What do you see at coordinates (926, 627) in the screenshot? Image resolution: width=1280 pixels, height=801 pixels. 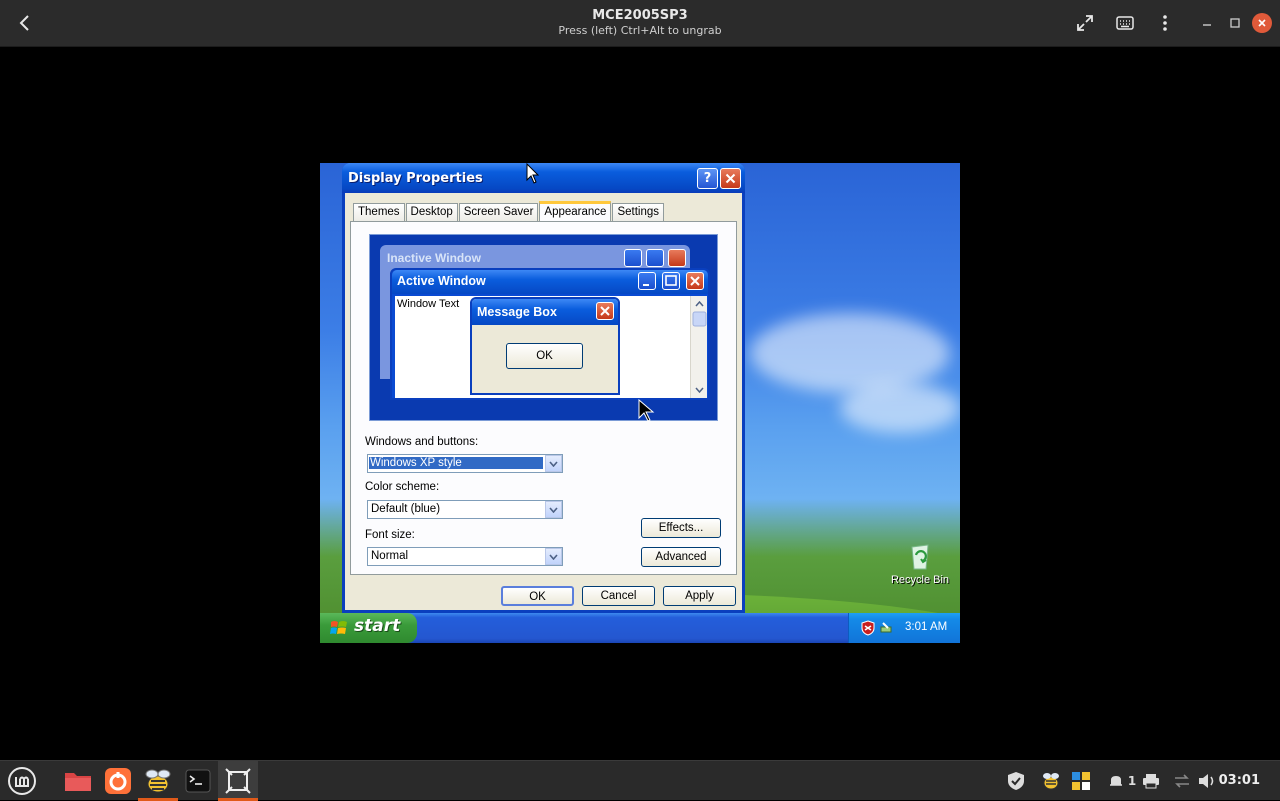 I see `guest-clock: 3:01 AM` at bounding box center [926, 627].